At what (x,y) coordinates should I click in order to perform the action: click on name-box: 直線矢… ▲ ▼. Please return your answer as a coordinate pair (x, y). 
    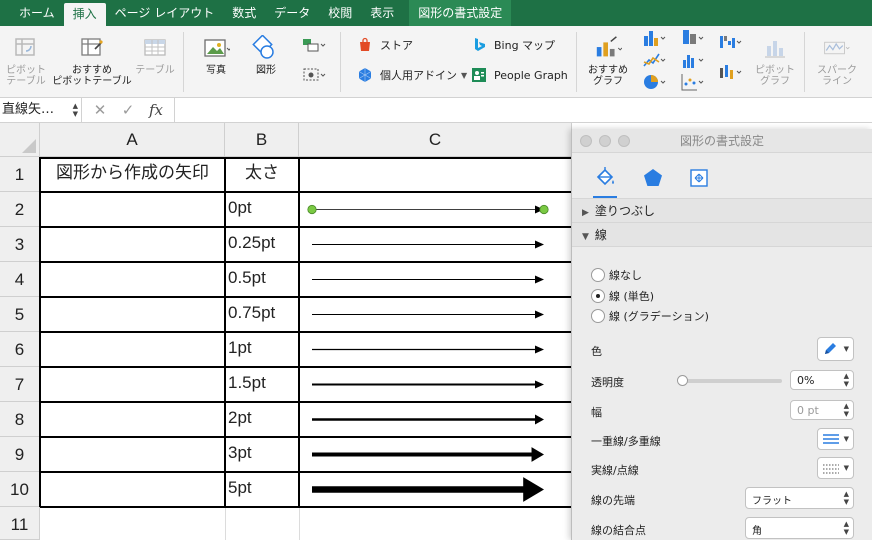
    Looking at the image, I should click on (41, 110).